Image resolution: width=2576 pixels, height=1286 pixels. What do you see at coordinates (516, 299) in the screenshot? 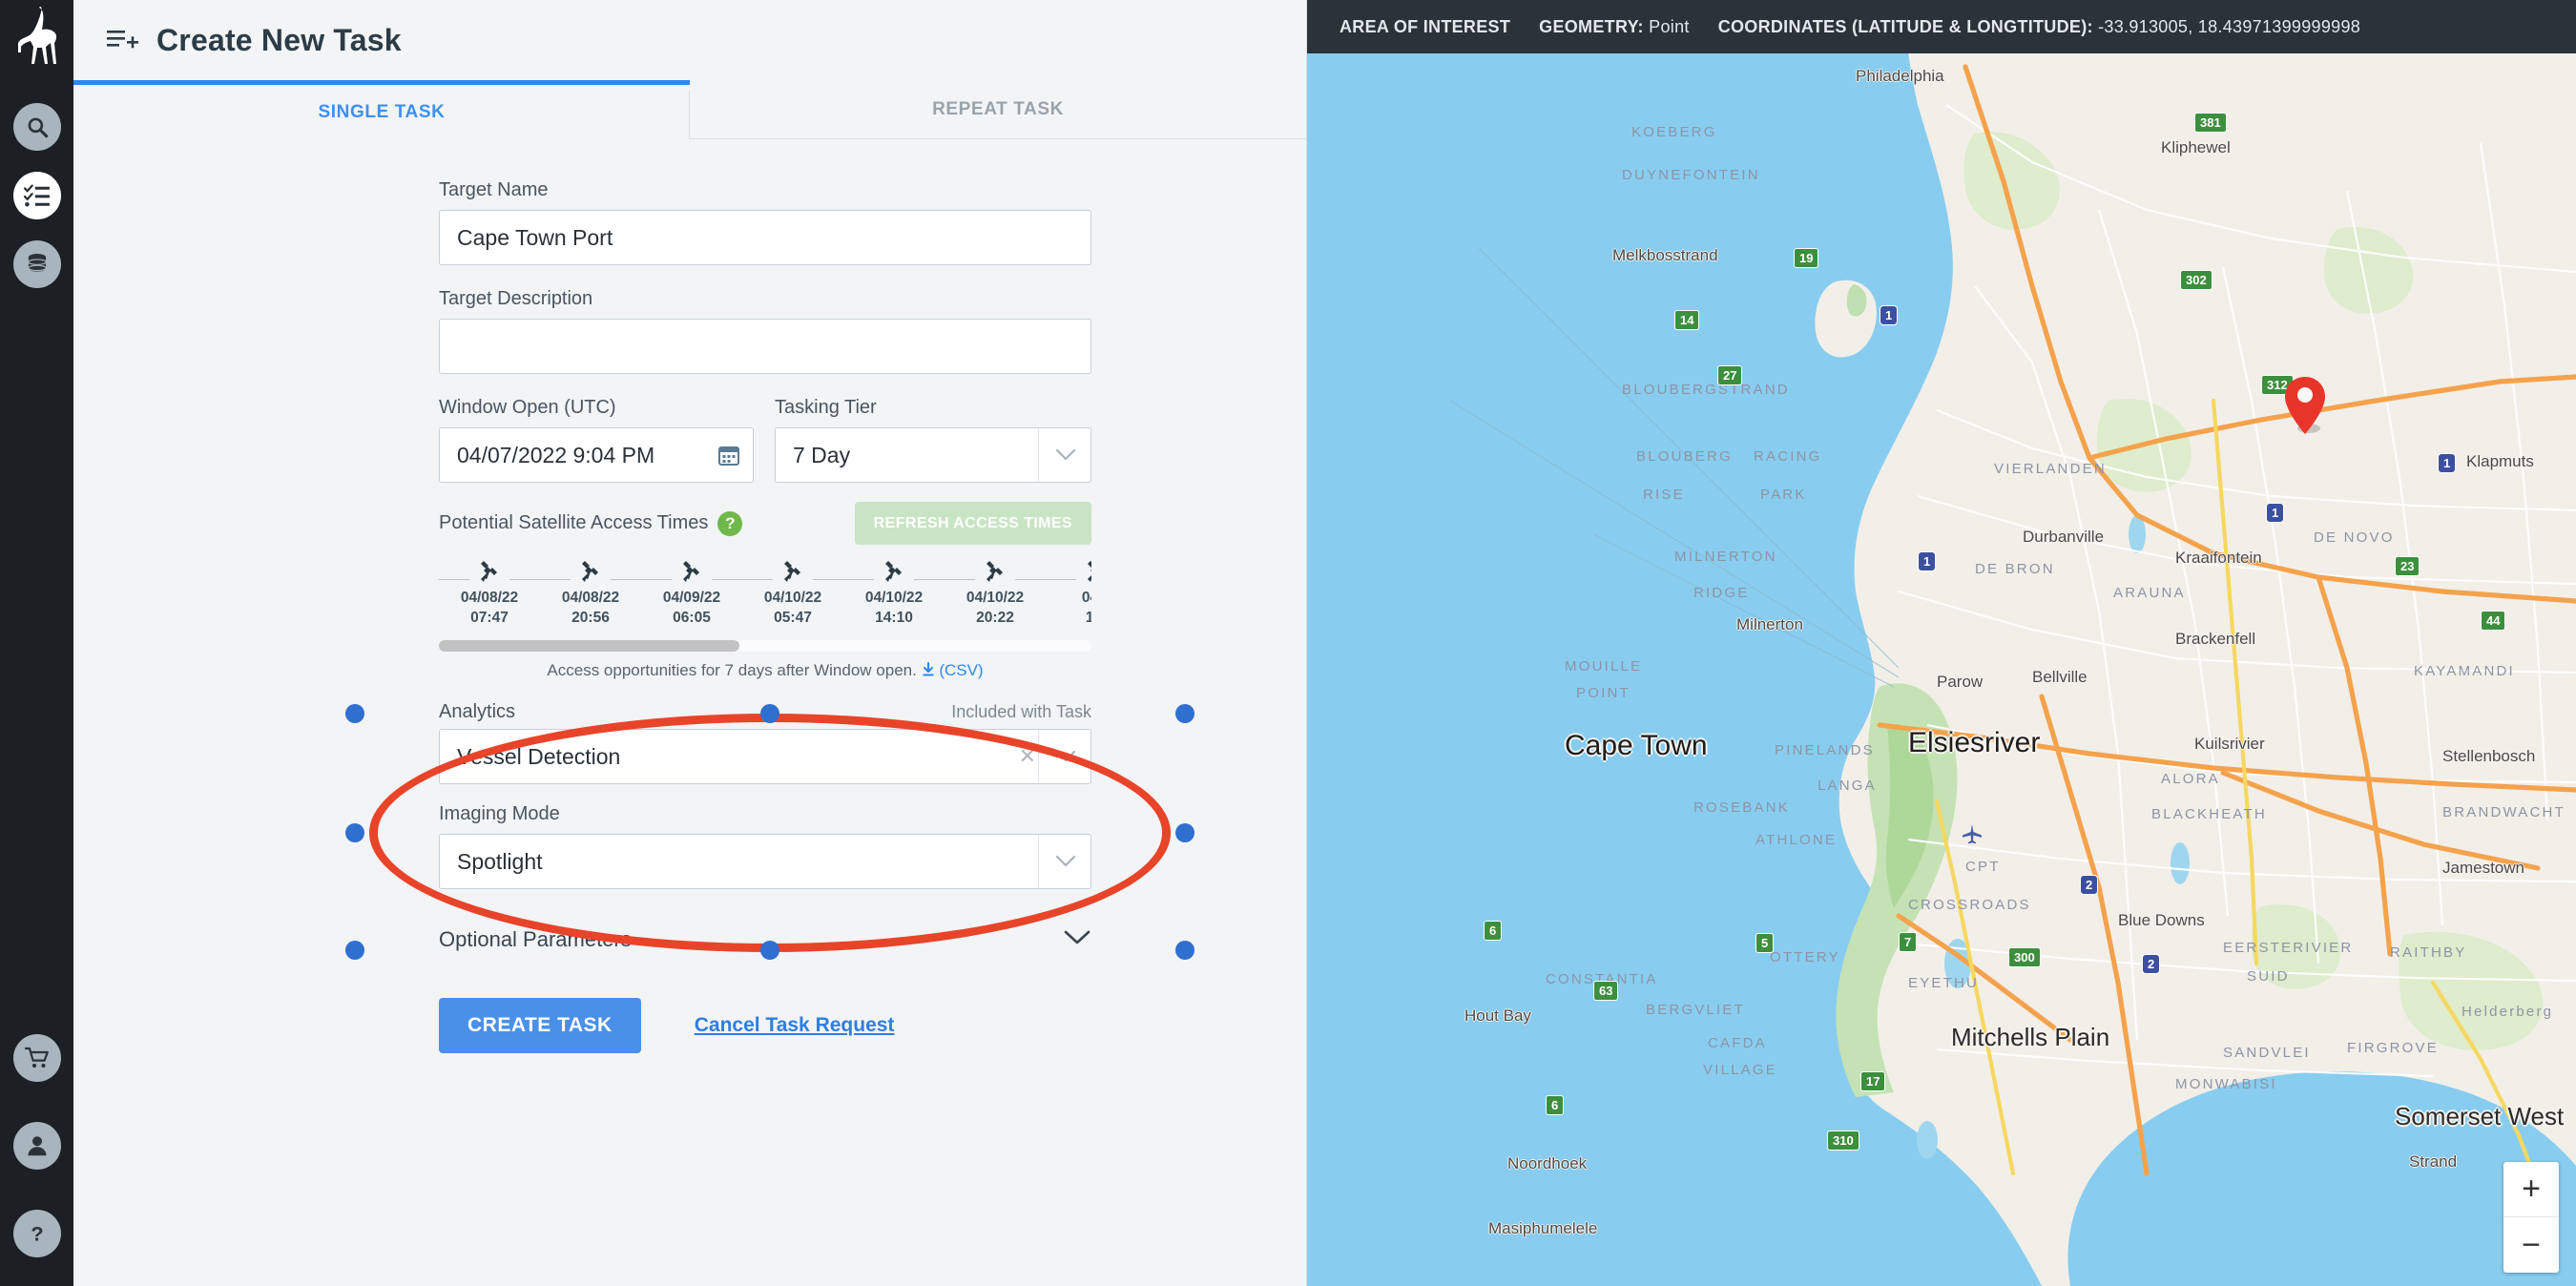
I see `target-description-label: Target Description` at bounding box center [516, 299].